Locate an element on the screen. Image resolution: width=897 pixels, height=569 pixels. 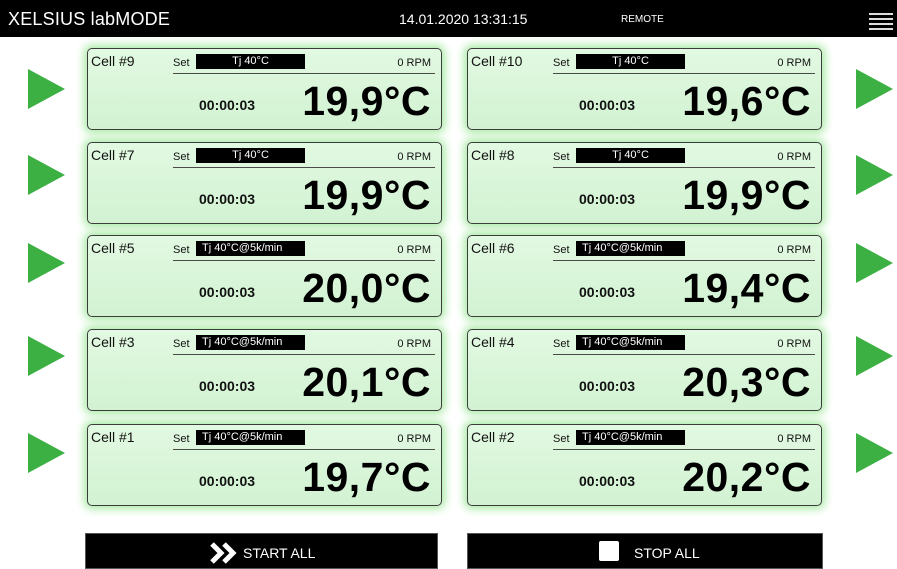
cell-name: Cell #7 is located at coordinates (113, 155).